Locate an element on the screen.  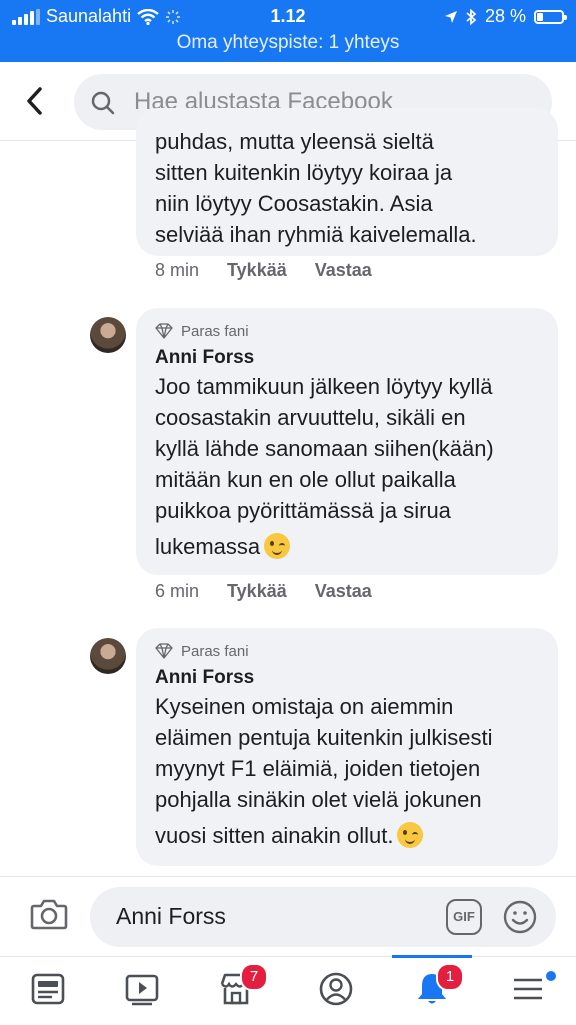
bottom-tab-bar: 7 1 is located at coordinates (288, 990).